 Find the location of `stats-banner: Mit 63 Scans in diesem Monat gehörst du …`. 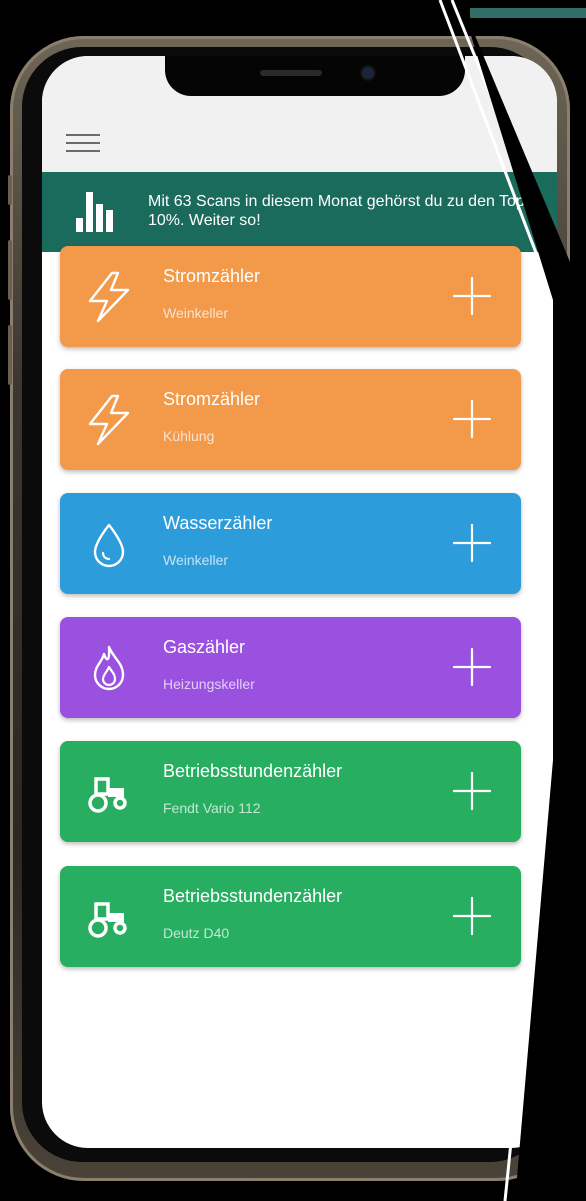

stats-banner: Mit 63 Scans in diesem Monat gehörst du … is located at coordinates (299, 212).